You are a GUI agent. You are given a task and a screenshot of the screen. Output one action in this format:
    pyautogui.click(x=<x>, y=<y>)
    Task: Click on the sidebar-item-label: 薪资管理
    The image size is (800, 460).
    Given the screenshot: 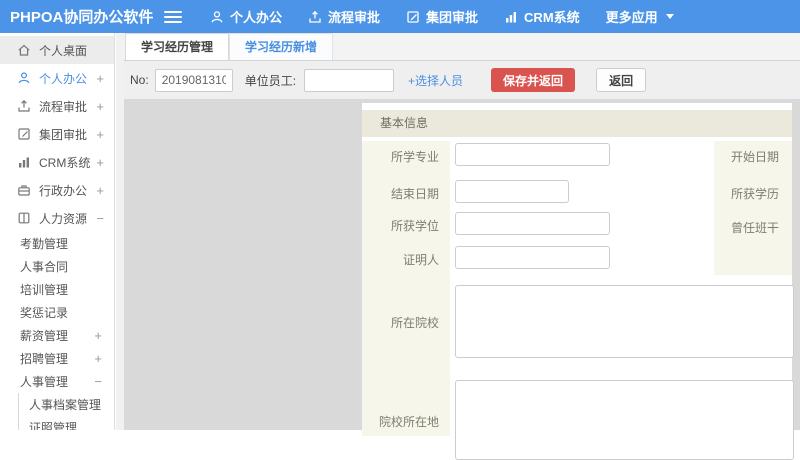 What is the action you would take?
    pyautogui.click(x=44, y=335)
    